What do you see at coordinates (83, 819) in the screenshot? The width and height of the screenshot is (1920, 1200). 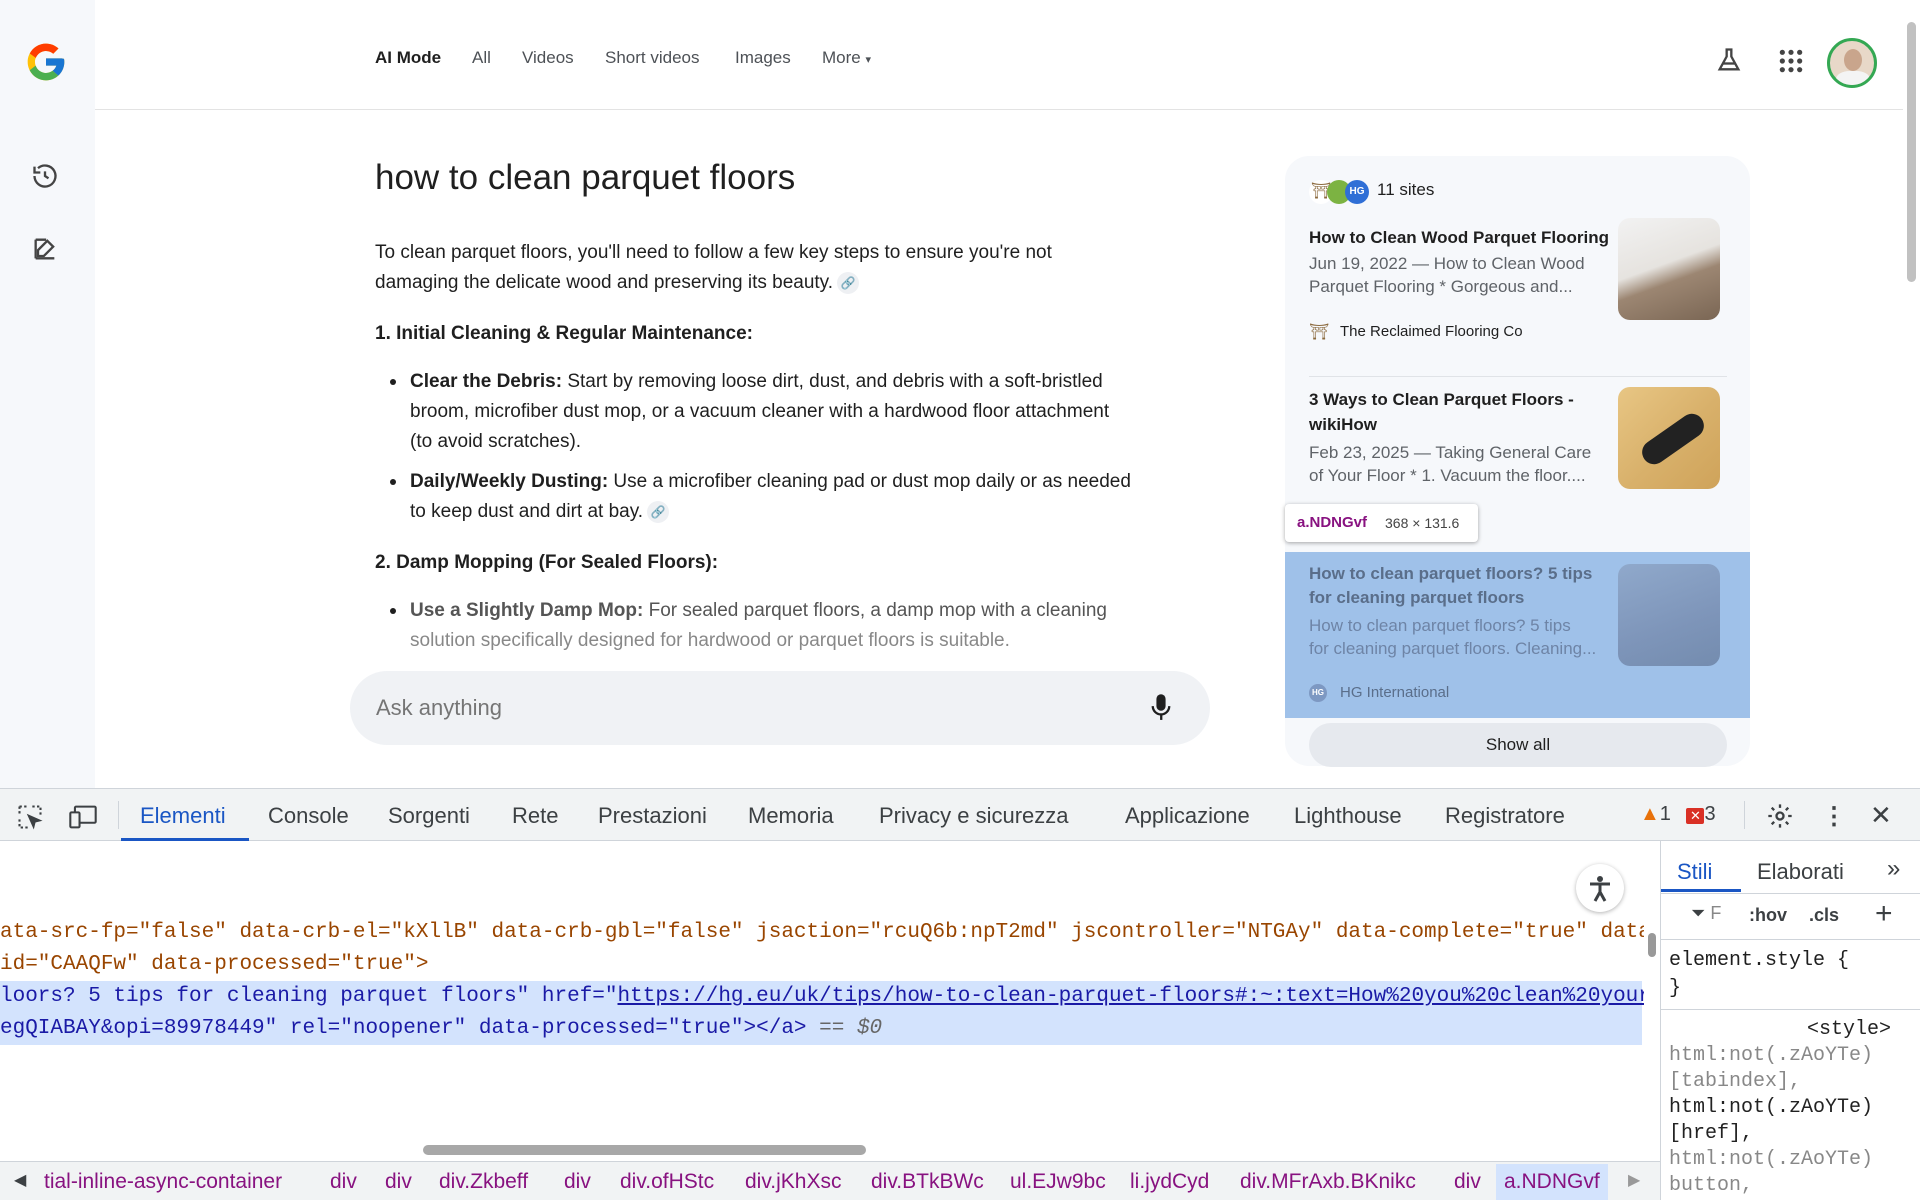 I see `device-toolbar-icon` at bounding box center [83, 819].